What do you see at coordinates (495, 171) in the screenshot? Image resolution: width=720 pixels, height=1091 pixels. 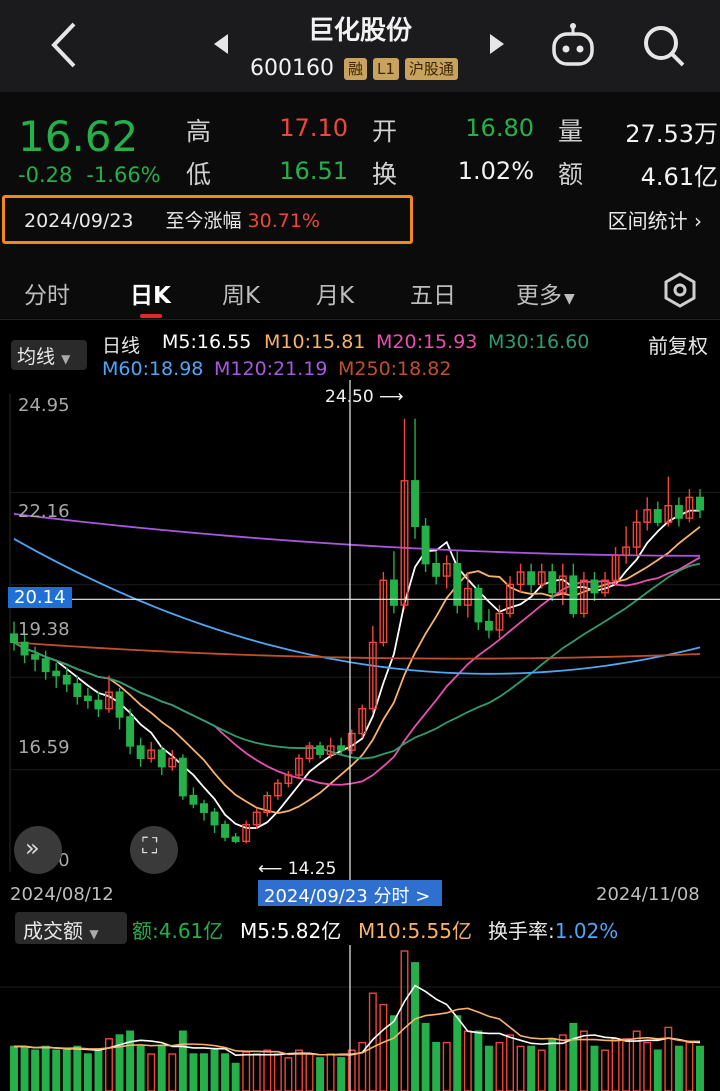 I see `turnover-value: 1.02%` at bounding box center [495, 171].